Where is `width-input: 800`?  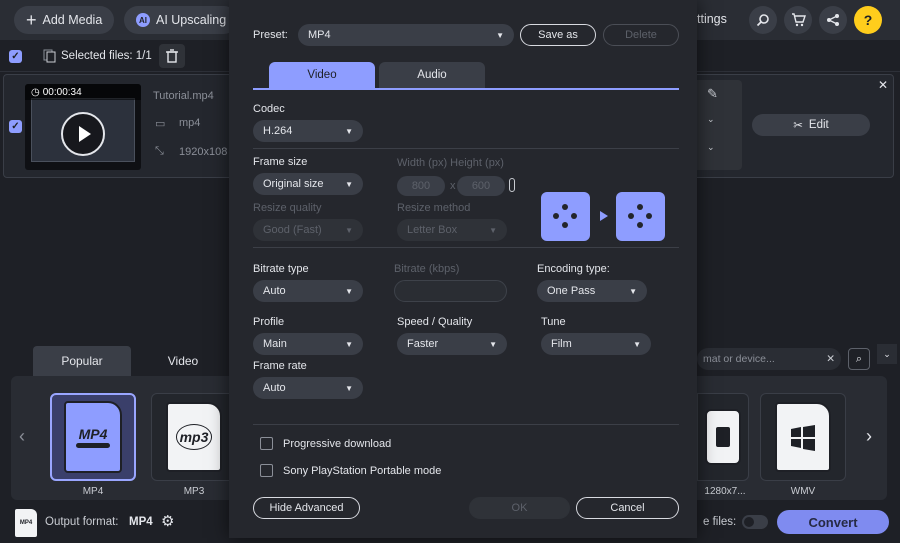 width-input: 800 is located at coordinates (421, 186).